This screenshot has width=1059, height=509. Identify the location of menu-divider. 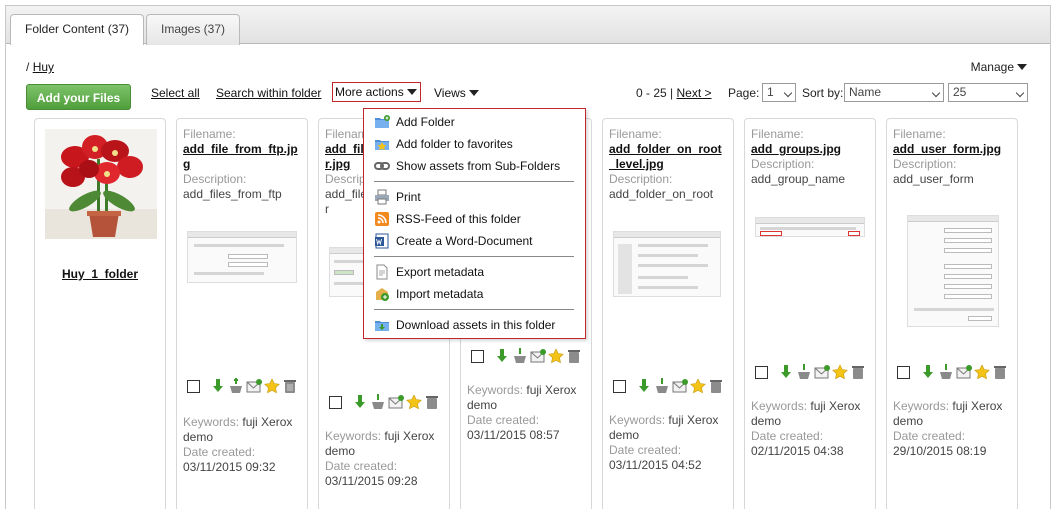
(474, 181).